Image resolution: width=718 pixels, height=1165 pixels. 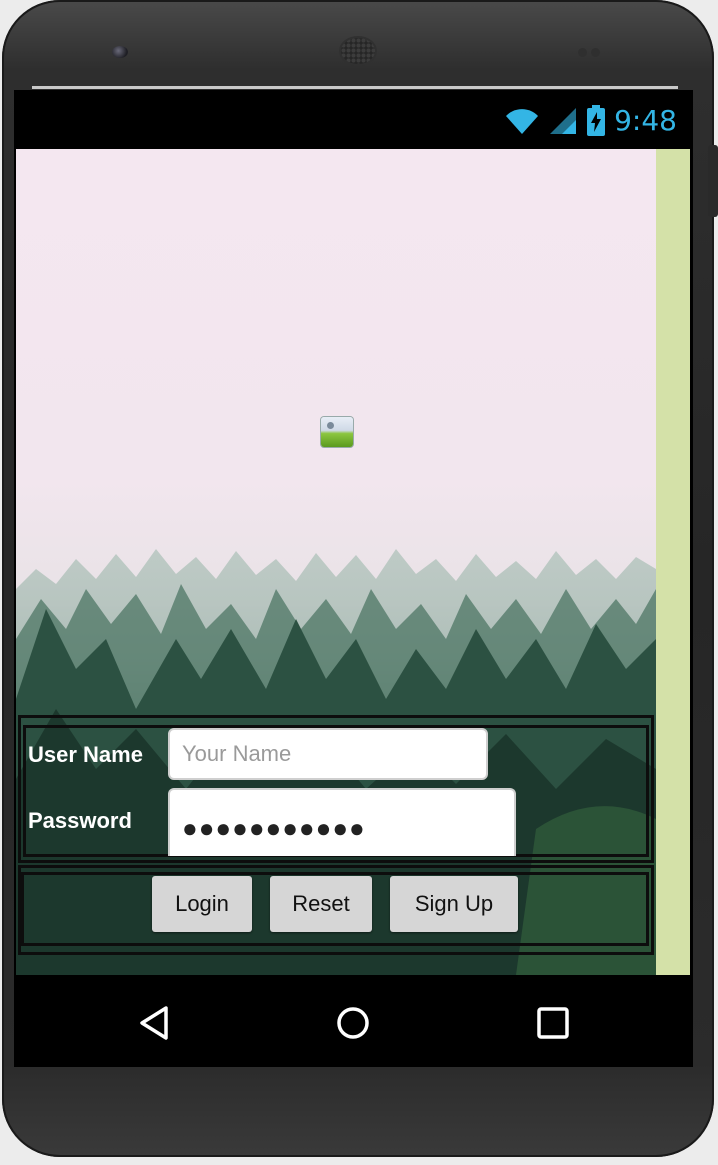 What do you see at coordinates (454, 904) in the screenshot?
I see `signup-button: Sign Up` at bounding box center [454, 904].